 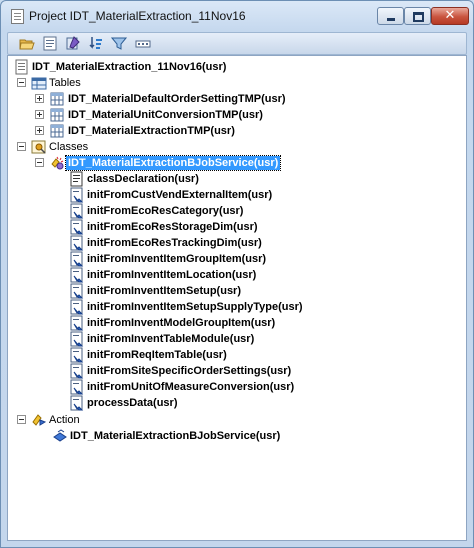 What do you see at coordinates (177, 99) in the screenshot?
I see `table-item-label: IDT_MaterialDefaultOrderSettingTMP(usr)` at bounding box center [177, 99].